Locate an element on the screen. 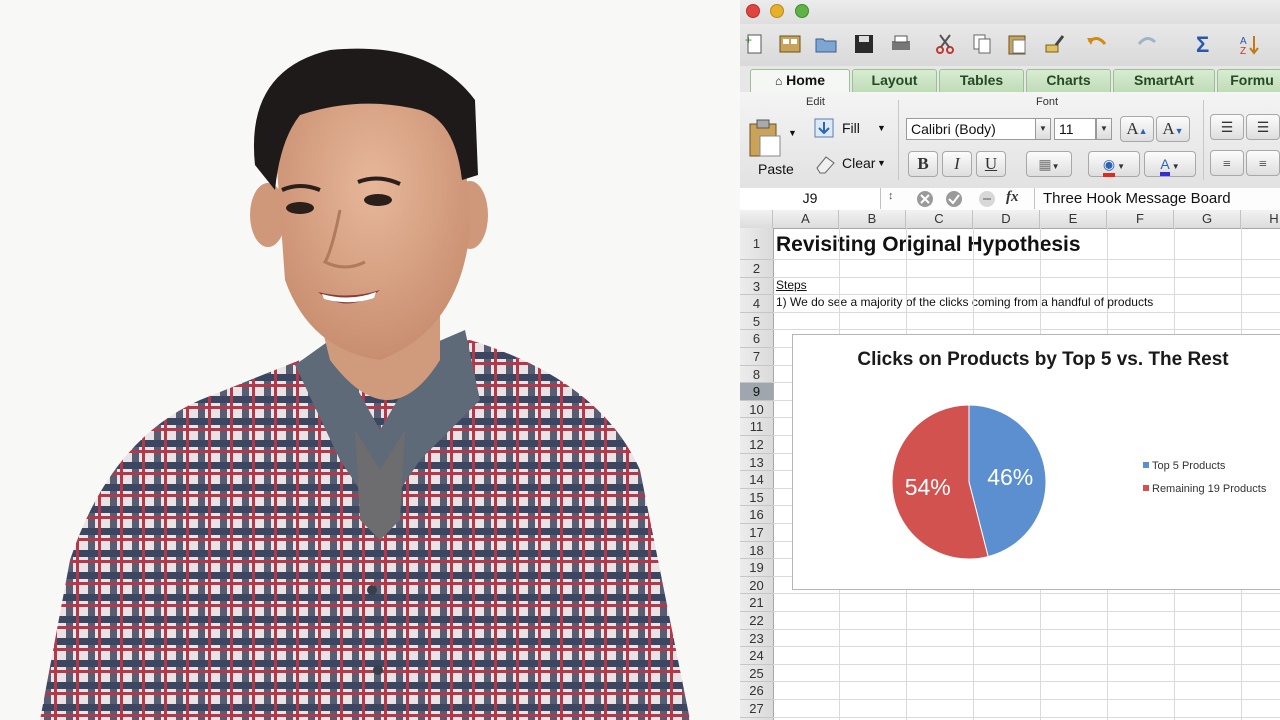 Image resolution: width=1280 pixels, height=720 pixels. row-header-16: 16 is located at coordinates (756, 515).